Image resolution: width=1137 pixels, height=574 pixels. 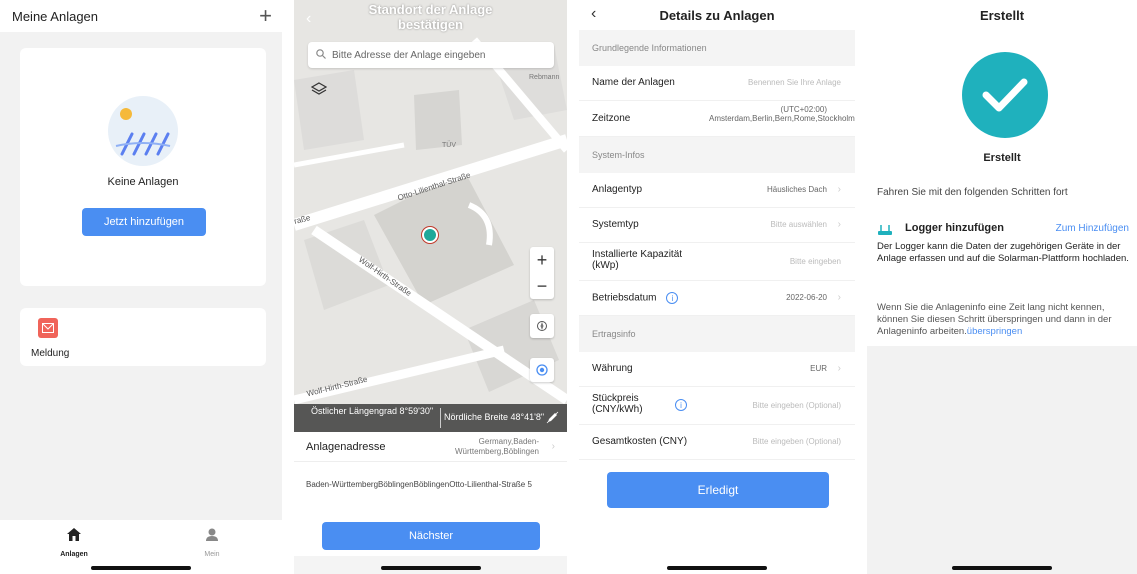 What do you see at coordinates (449, 145) in the screenshot?
I see `map-label-tuv: TÜV` at bounding box center [449, 145].